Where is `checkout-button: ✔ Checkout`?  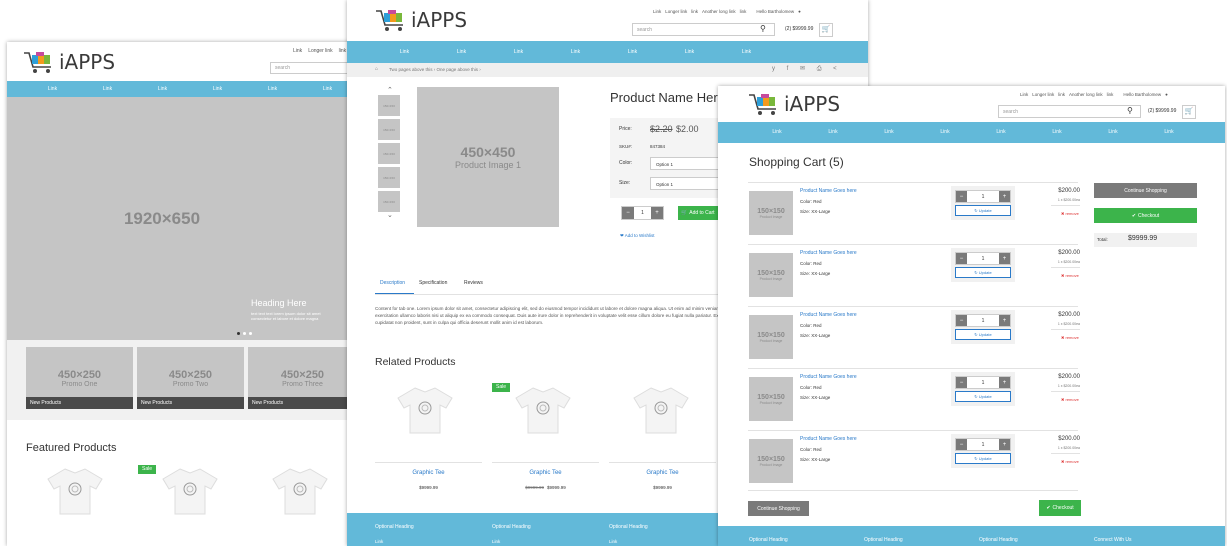 checkout-button: ✔ Checkout is located at coordinates (1145, 215).